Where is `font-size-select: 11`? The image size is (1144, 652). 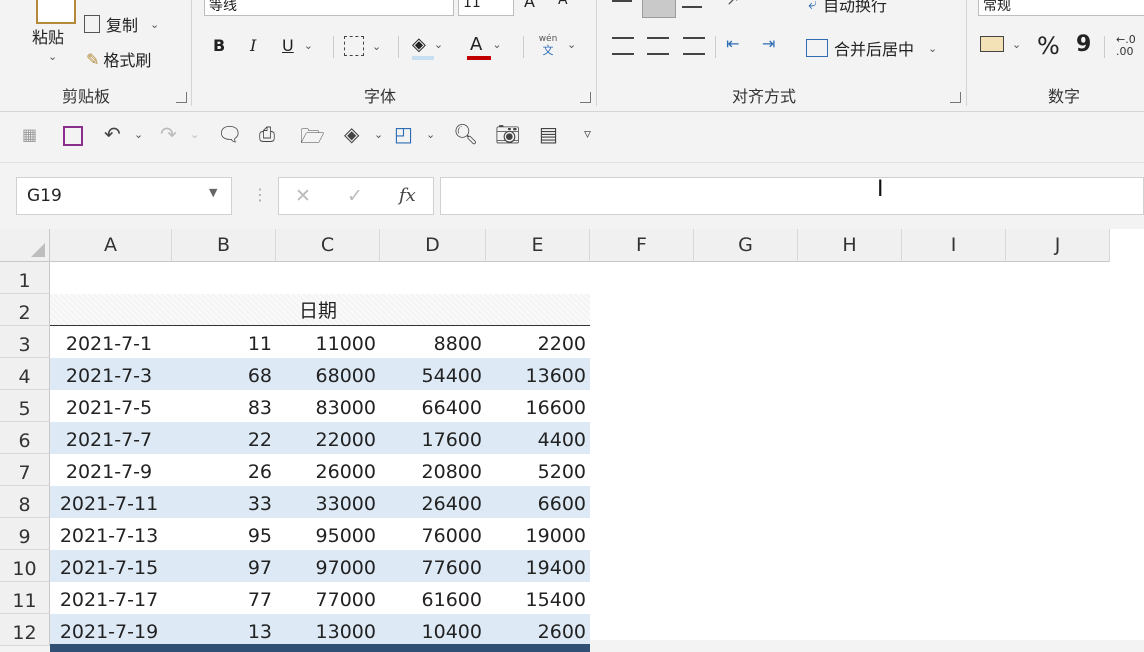 font-size-select: 11 is located at coordinates (486, 8).